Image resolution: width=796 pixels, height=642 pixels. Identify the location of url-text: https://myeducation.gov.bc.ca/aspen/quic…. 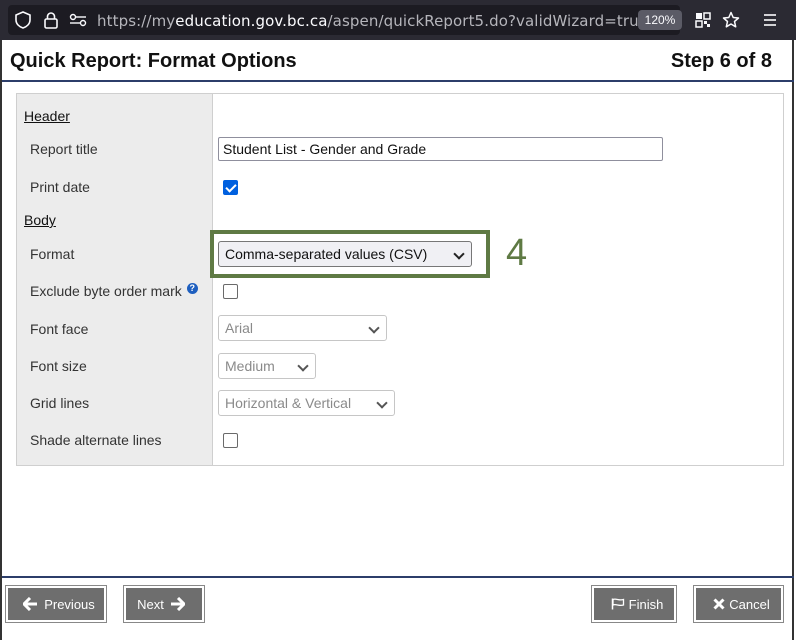
(373, 21).